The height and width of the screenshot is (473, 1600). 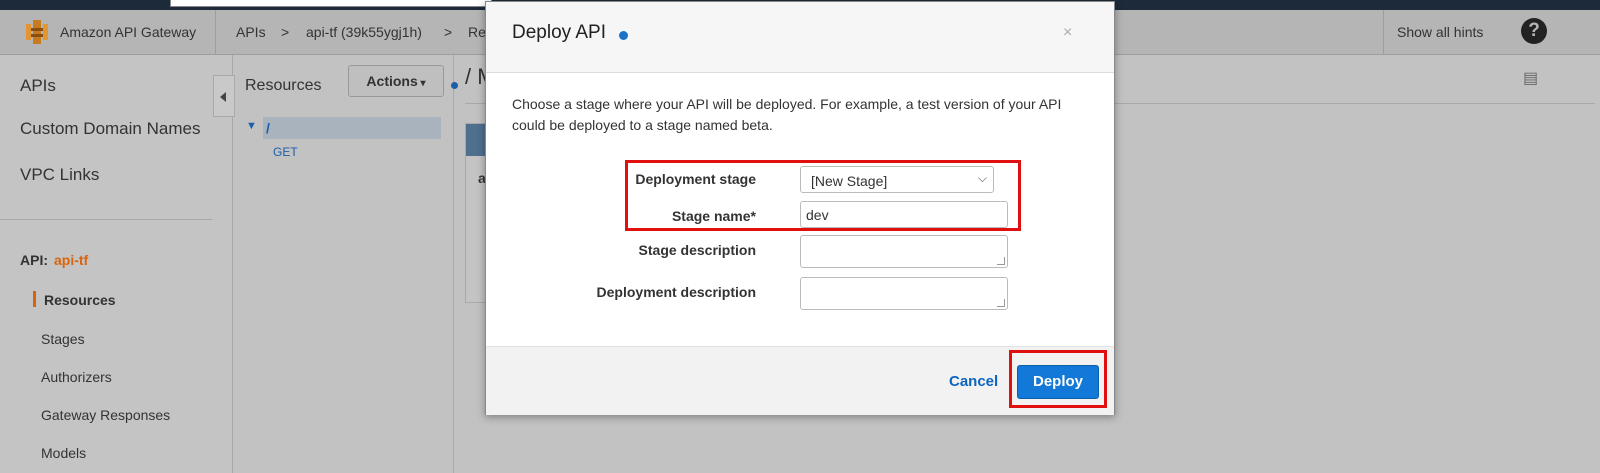 I want to click on chevron-left-icon, so click(x=223, y=97).